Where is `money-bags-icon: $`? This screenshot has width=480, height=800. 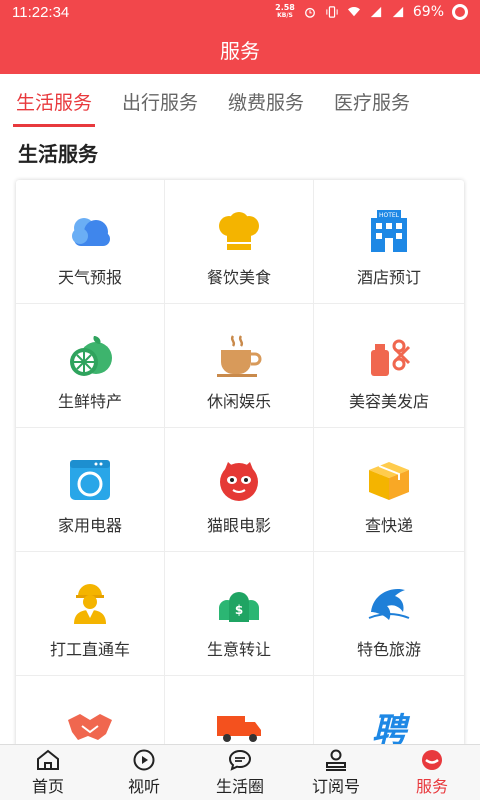 money-bags-icon: $ is located at coordinates (239, 604).